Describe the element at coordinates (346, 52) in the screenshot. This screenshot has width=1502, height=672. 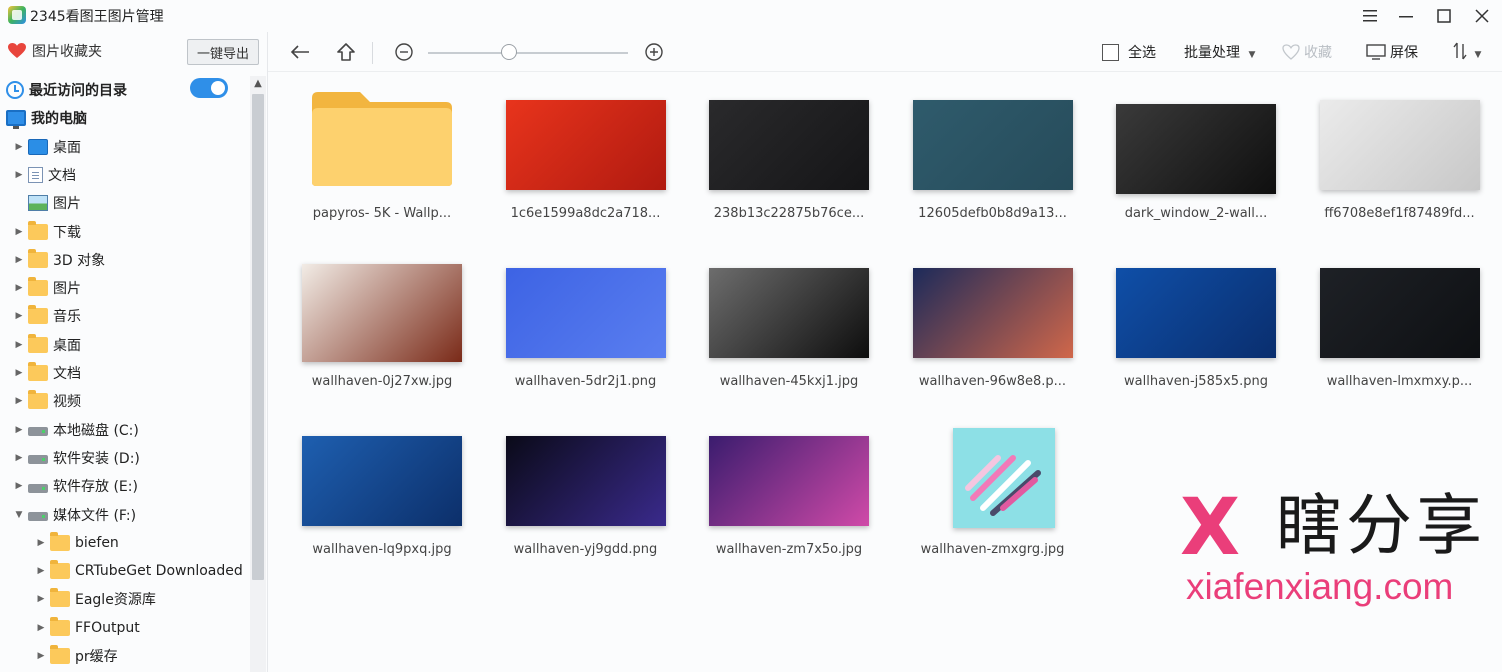
I see `up-arrow-icon` at that location.